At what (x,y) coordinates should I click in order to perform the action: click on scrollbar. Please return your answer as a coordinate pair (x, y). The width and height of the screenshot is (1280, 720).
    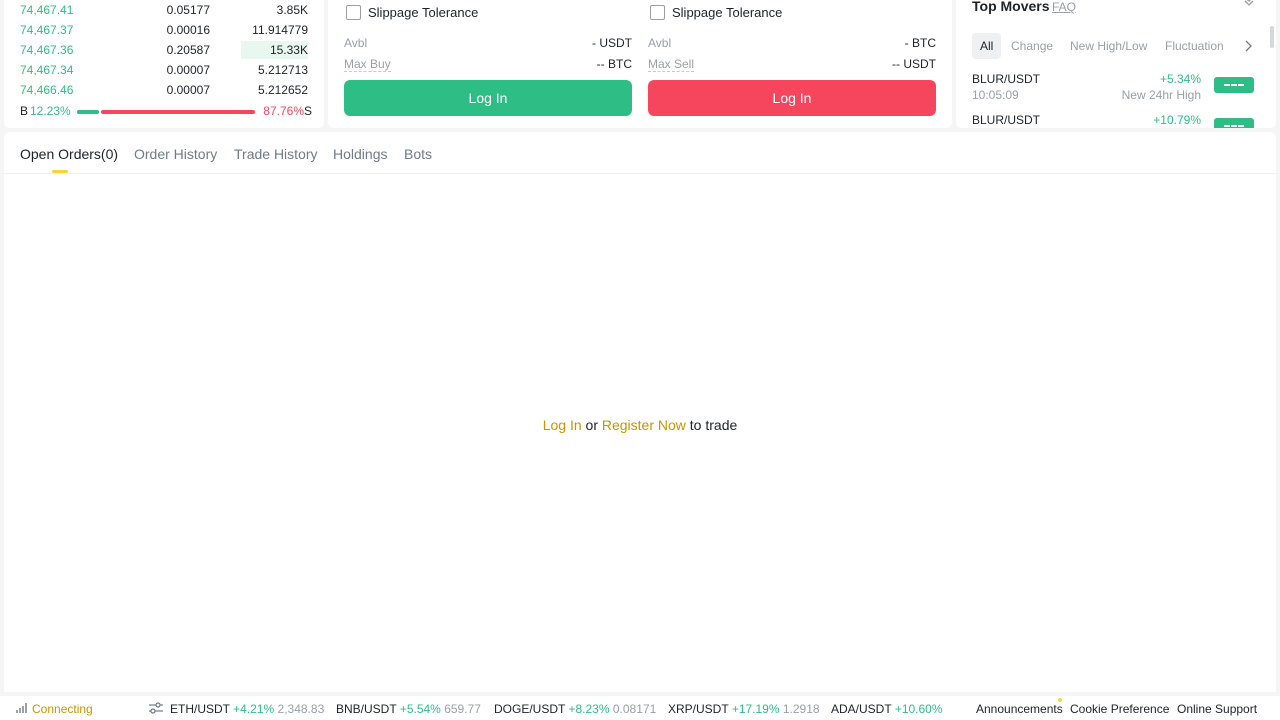
    Looking at the image, I should click on (1272, 37).